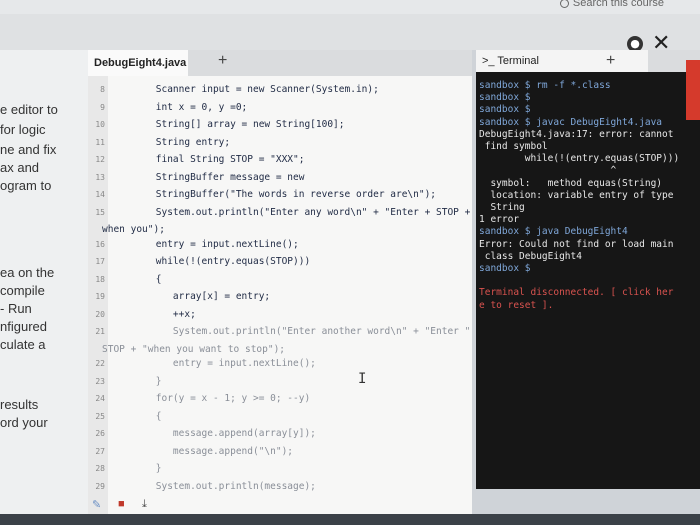  I want to click on tab-terminal: >_ Terminal, so click(562, 61).